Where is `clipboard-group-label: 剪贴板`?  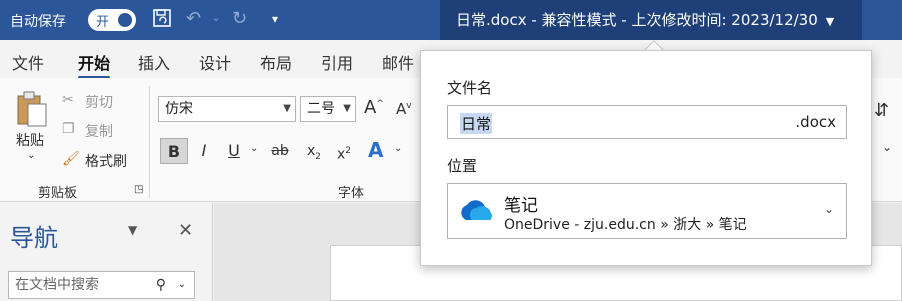 clipboard-group-label: 剪贴板 is located at coordinates (58, 193).